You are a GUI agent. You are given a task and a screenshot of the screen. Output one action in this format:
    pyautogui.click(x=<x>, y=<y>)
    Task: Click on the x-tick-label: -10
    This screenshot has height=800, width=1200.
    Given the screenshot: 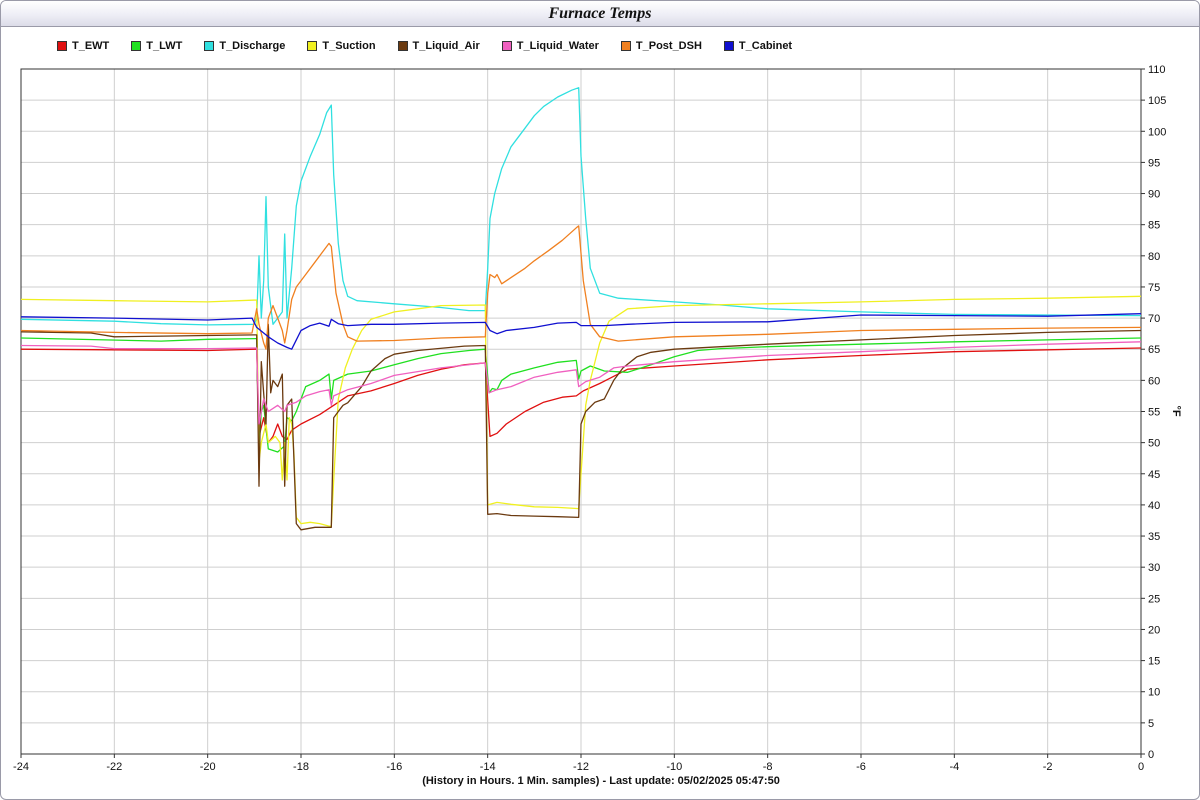 What is the action you would take?
    pyautogui.click(x=674, y=767)
    